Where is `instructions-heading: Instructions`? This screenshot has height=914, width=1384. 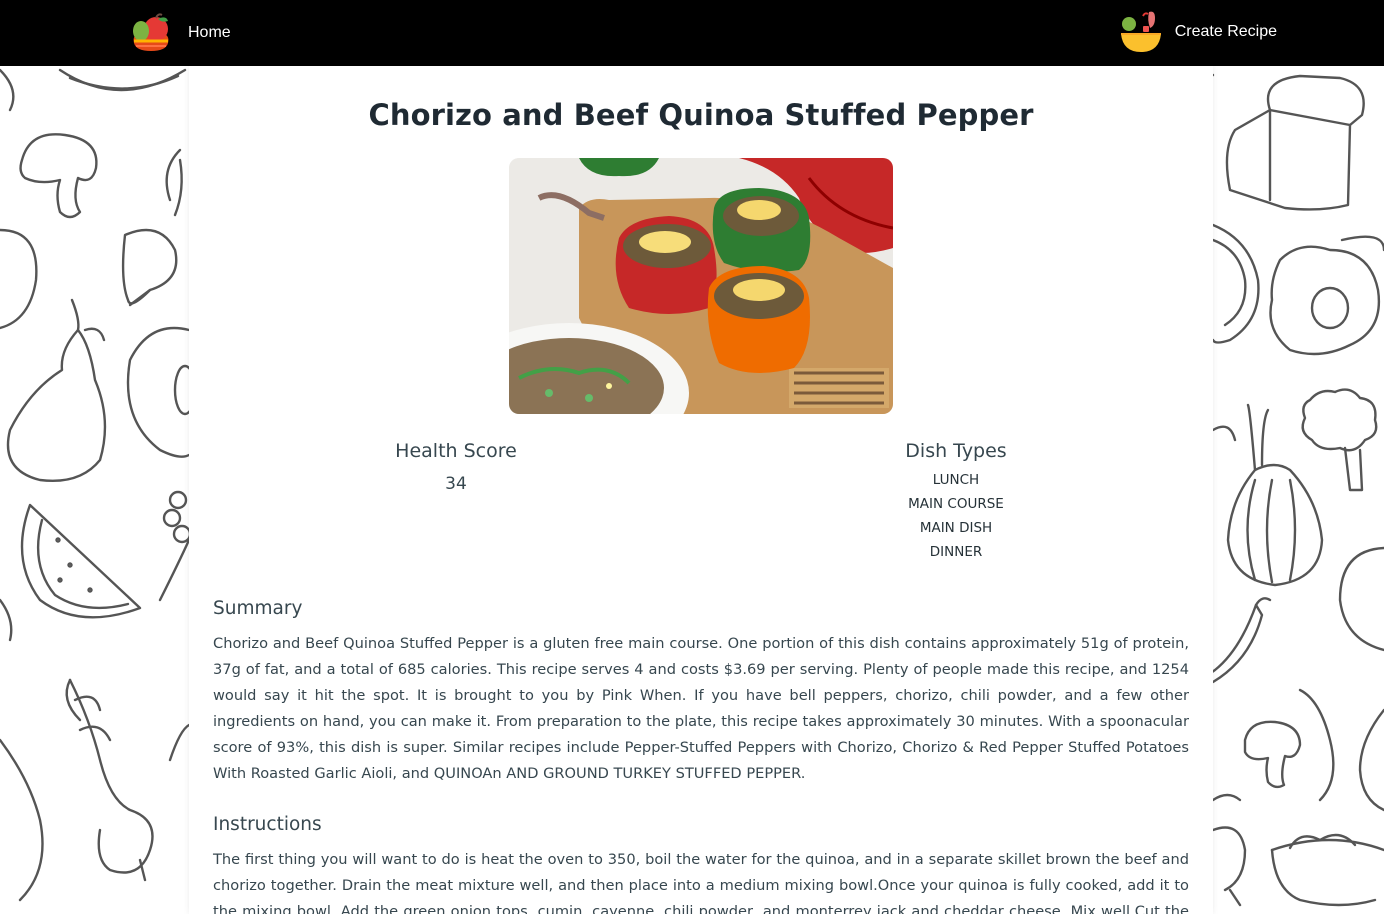 instructions-heading: Instructions is located at coordinates (267, 824).